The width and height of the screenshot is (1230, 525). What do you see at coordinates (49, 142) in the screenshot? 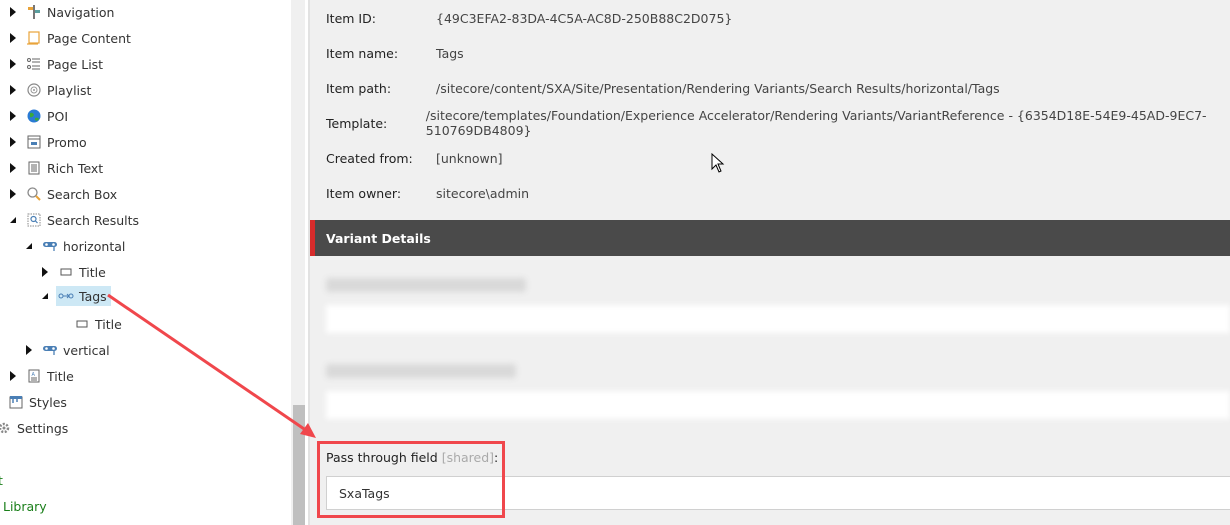
I see `tree-item-promo: Promo` at bounding box center [49, 142].